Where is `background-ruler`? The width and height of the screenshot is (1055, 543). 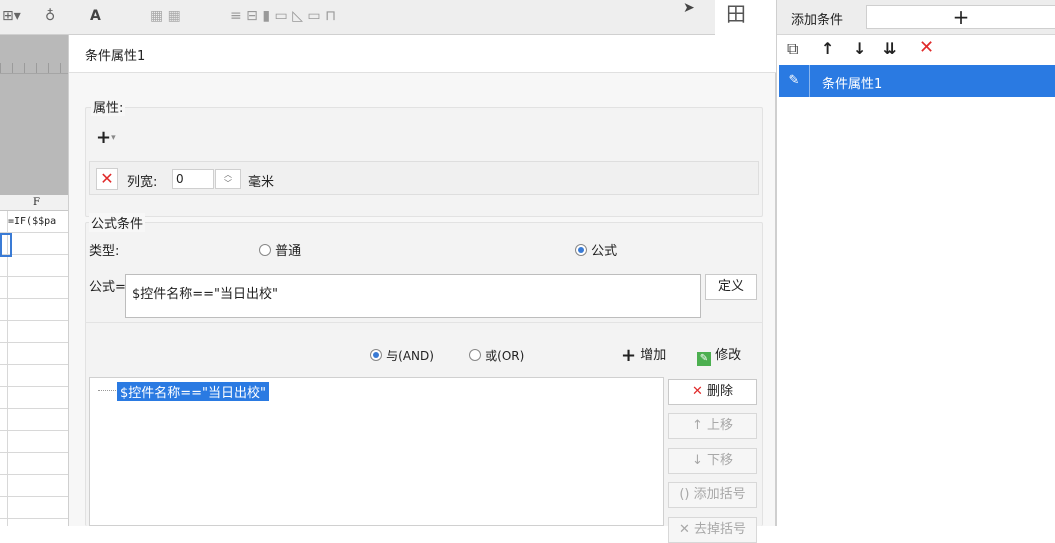 background-ruler is located at coordinates (34, 115).